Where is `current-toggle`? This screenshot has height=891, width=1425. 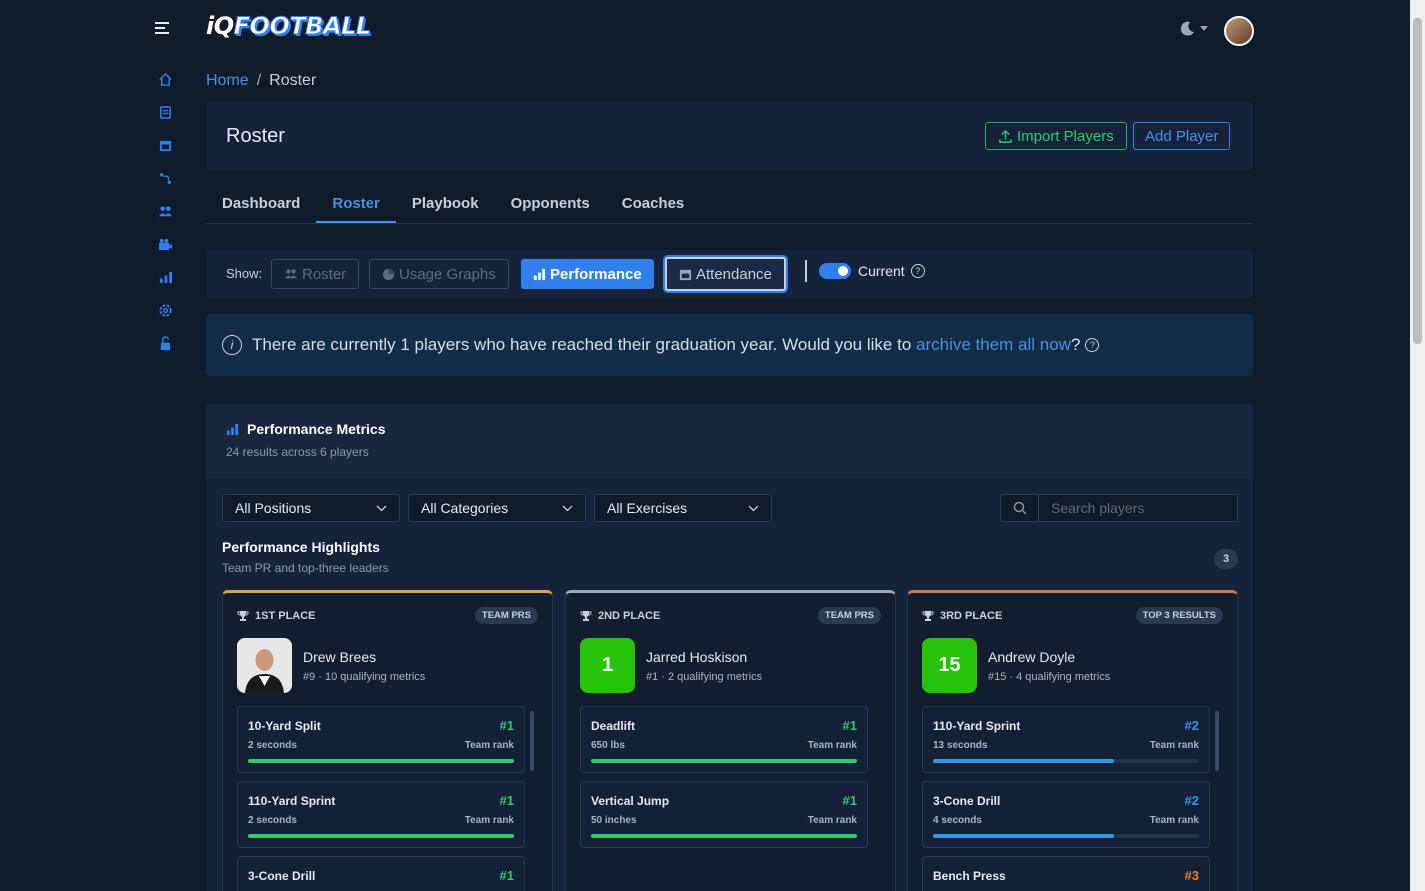
current-toggle is located at coordinates (835, 271).